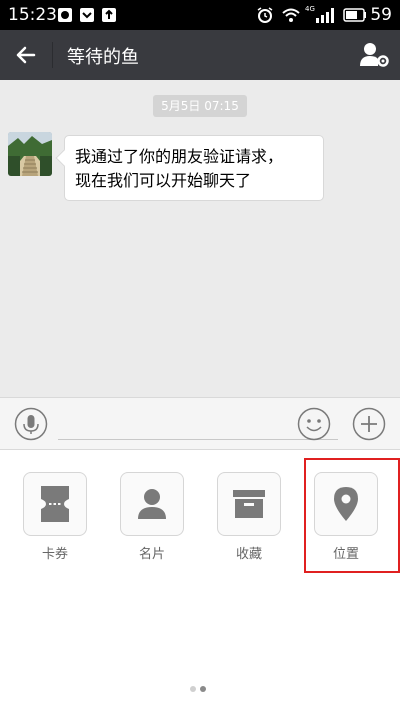  Describe the element at coordinates (291, 15) in the screenshot. I see `wifi-icon` at that location.